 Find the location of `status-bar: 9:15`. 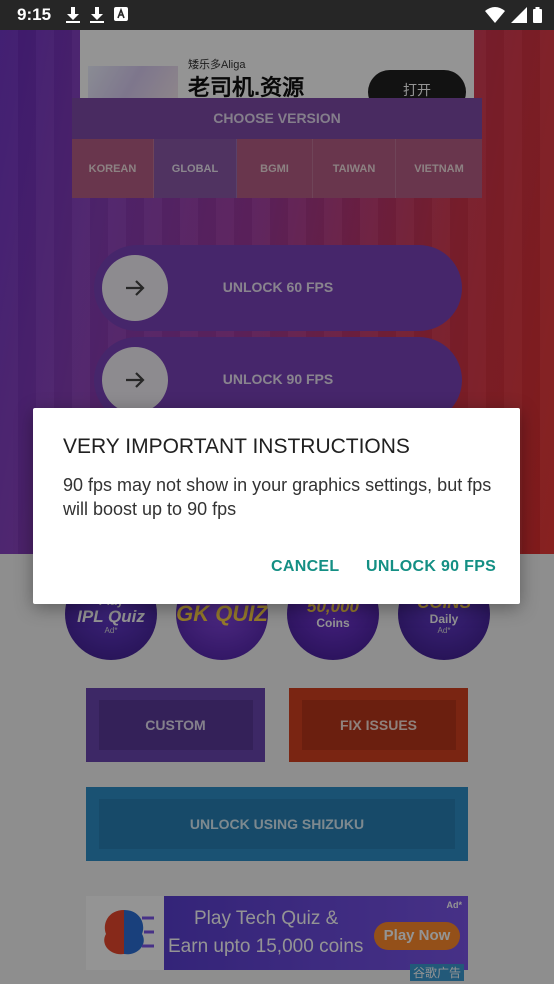

status-bar: 9:15 is located at coordinates (277, 15).